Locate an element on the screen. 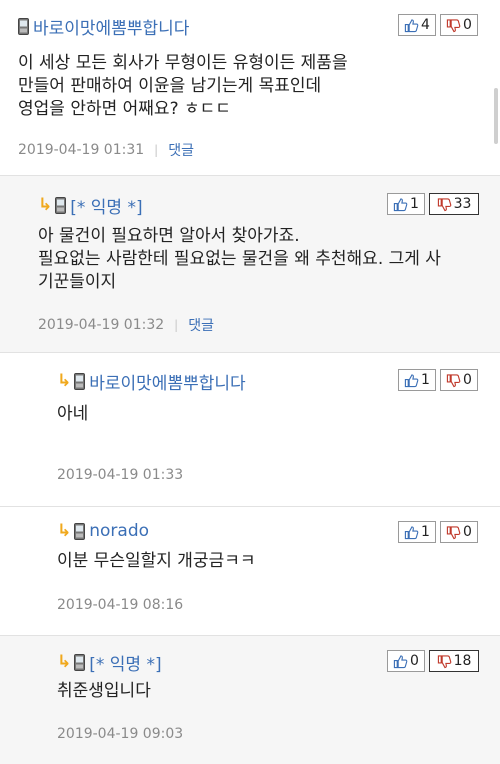 The image size is (500, 764). comment-meta: 2019-04-19 01:31 | 댓글 is located at coordinates (106, 150).